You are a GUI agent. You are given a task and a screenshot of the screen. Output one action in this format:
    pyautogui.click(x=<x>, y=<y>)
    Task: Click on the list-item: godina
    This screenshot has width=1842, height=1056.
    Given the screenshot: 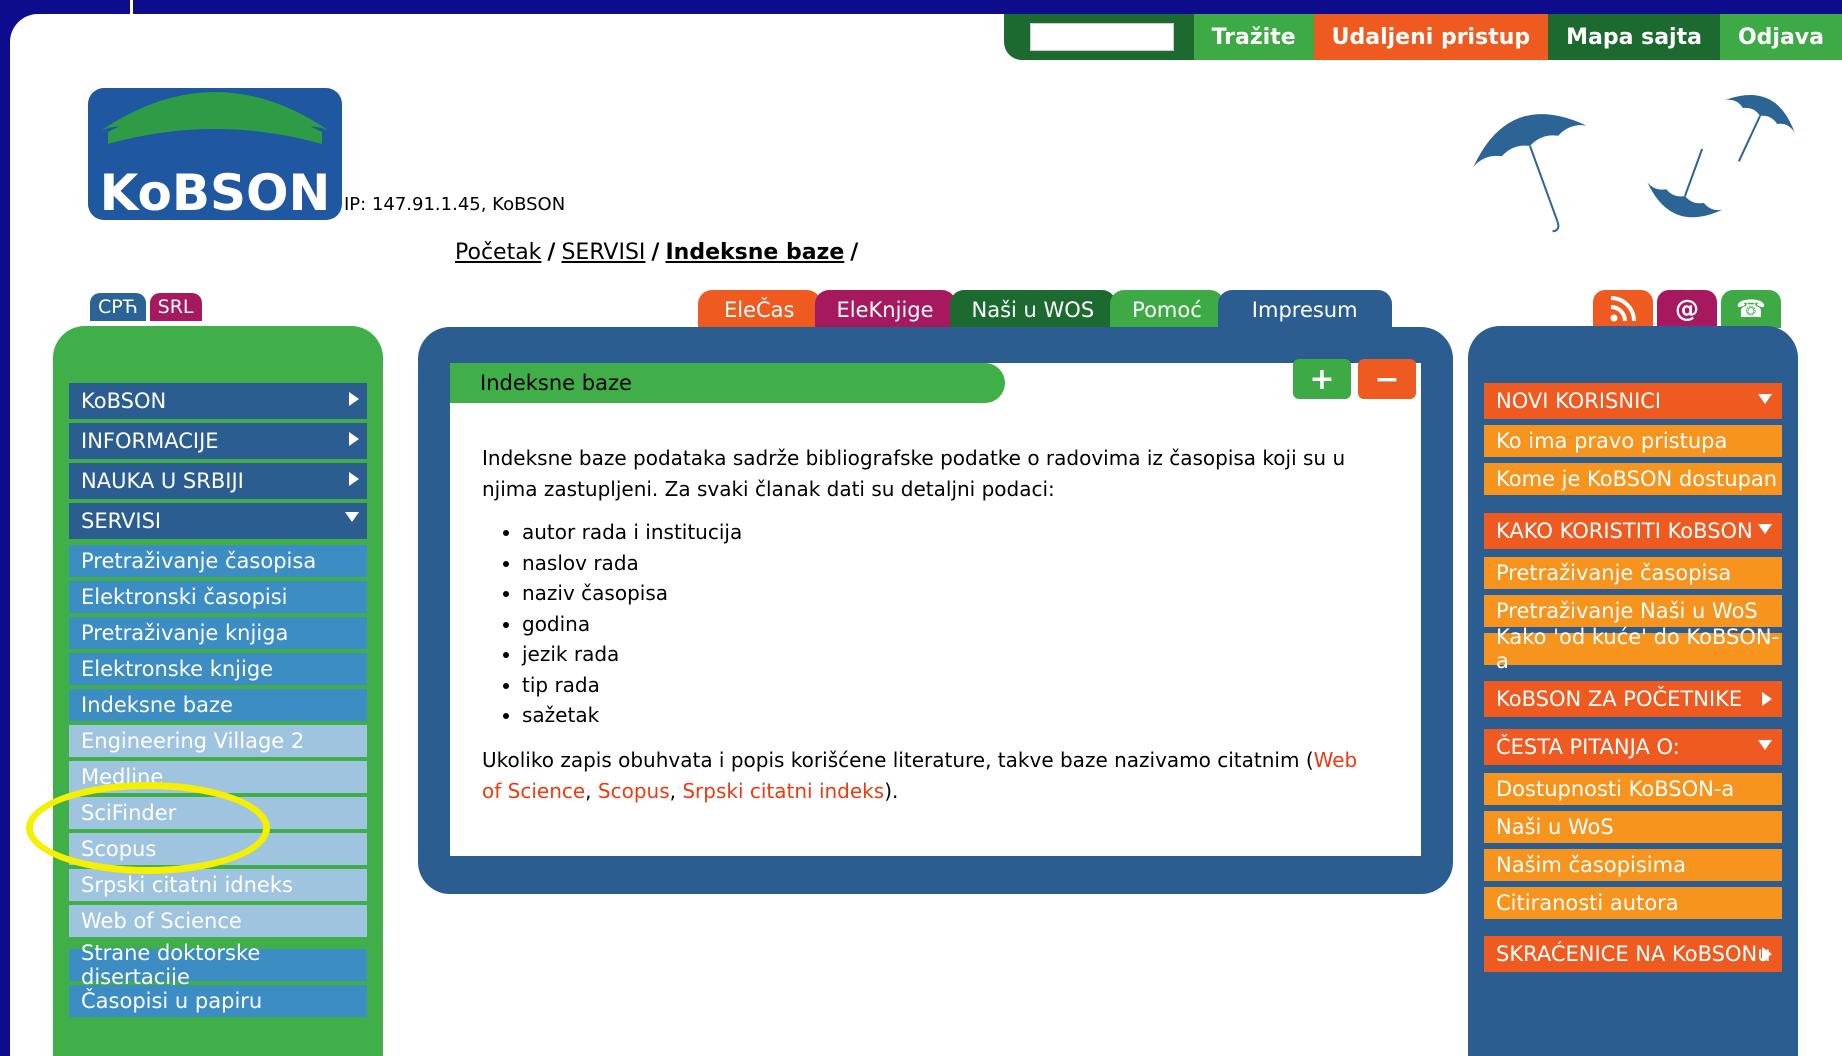 What is the action you would take?
    pyautogui.click(x=952, y=624)
    